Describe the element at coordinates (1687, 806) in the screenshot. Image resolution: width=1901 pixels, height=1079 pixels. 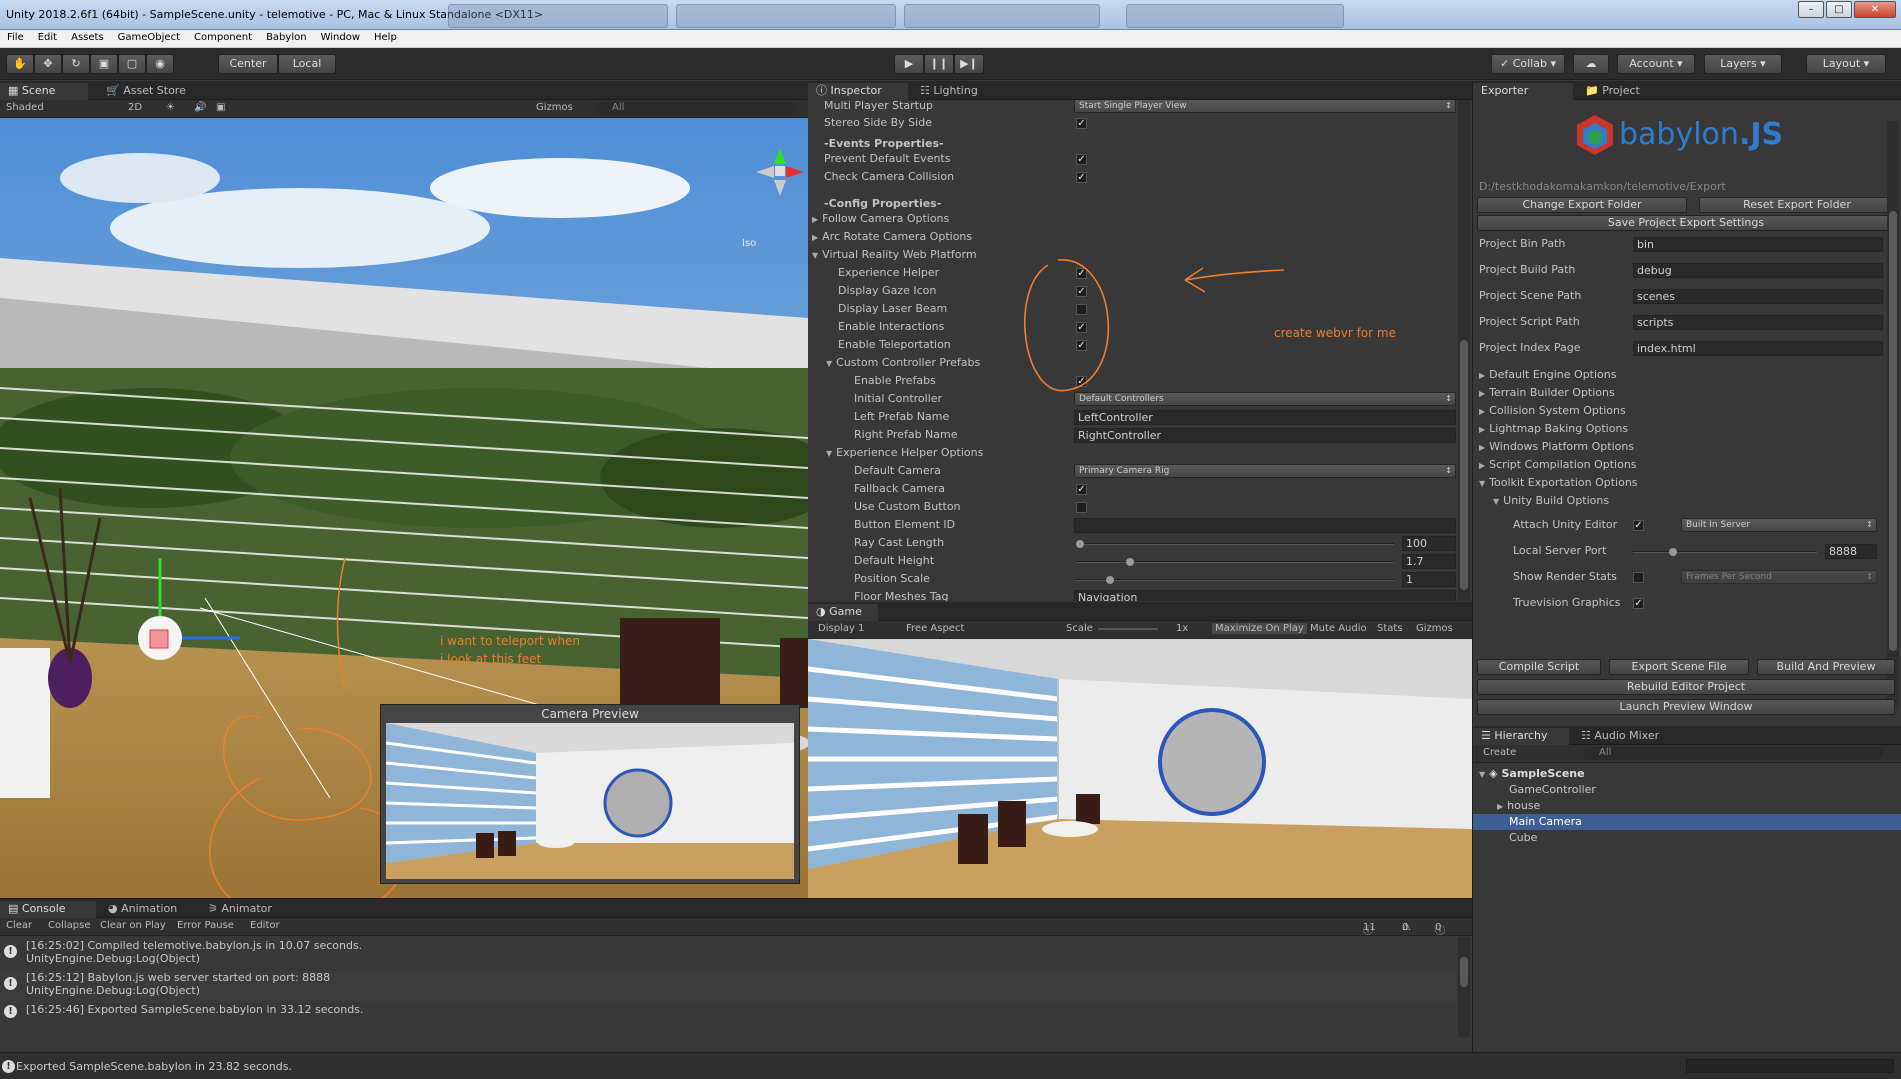
I see `hierarchy-item: ▶ house` at that location.